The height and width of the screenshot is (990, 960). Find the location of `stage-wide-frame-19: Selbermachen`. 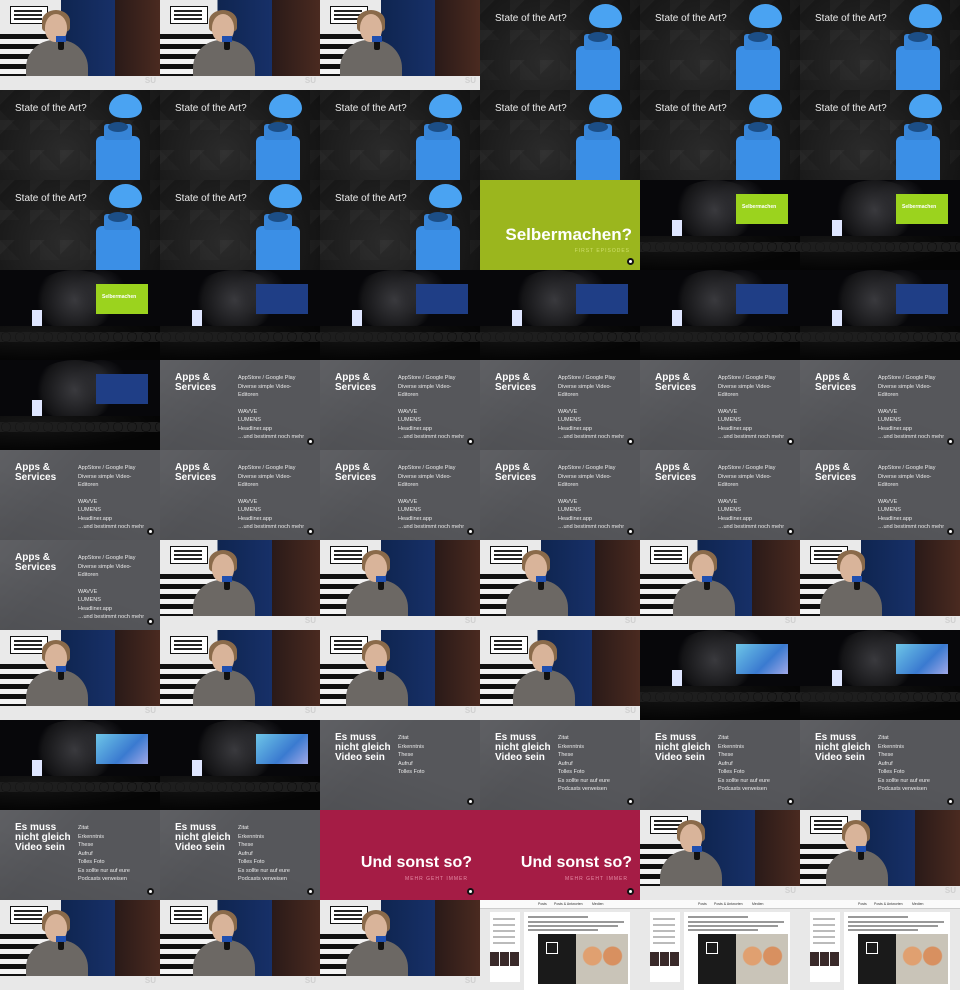

stage-wide-frame-19: Selbermachen is located at coordinates (80, 315).